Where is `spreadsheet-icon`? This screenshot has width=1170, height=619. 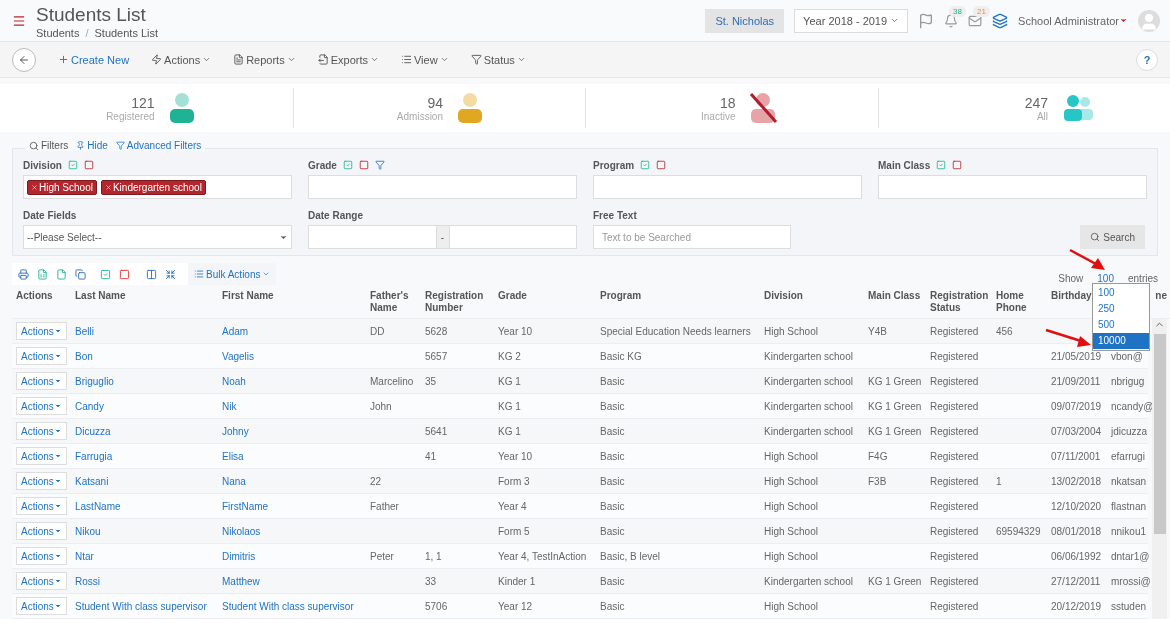 spreadsheet-icon is located at coordinates (42, 274).